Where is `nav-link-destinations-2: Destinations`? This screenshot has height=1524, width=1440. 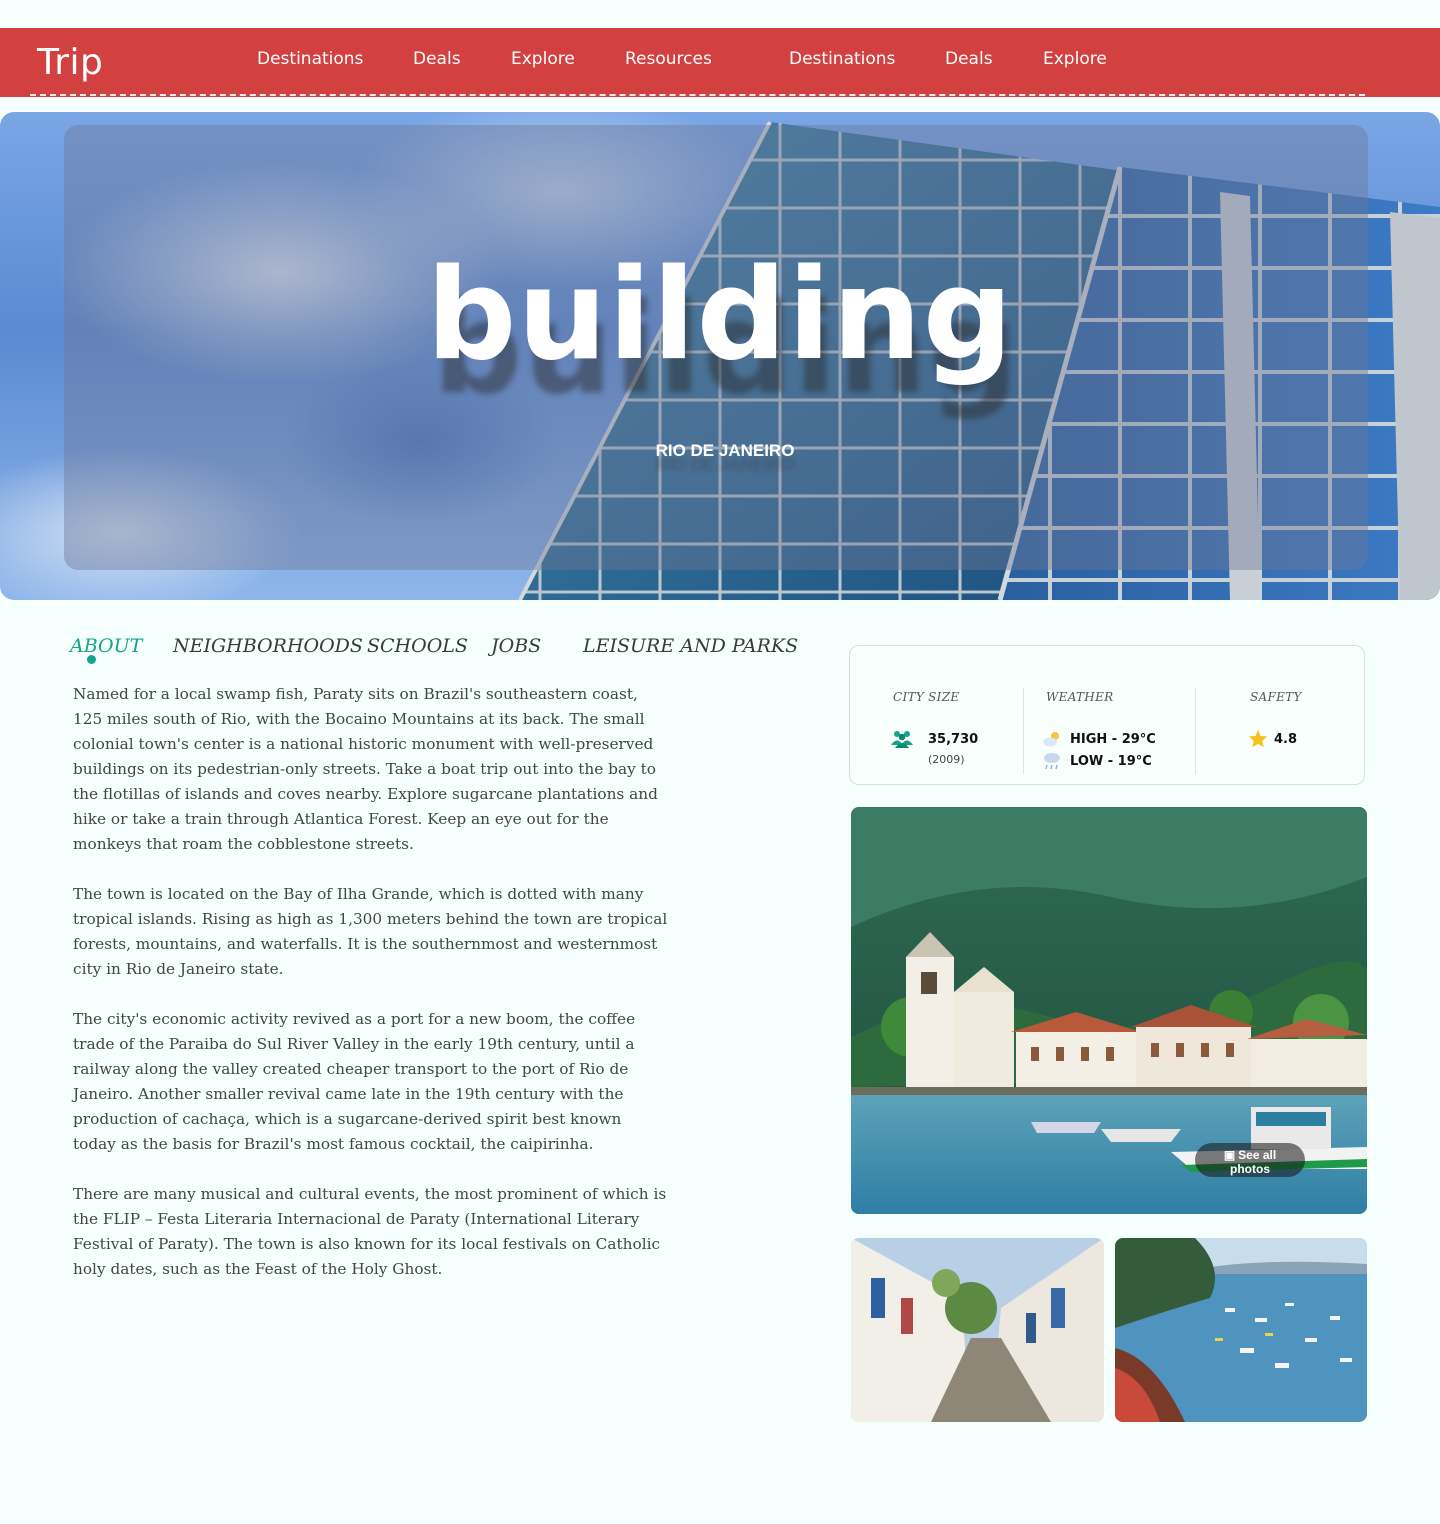
nav-link-destinations-2: Destinations is located at coordinates (842, 59).